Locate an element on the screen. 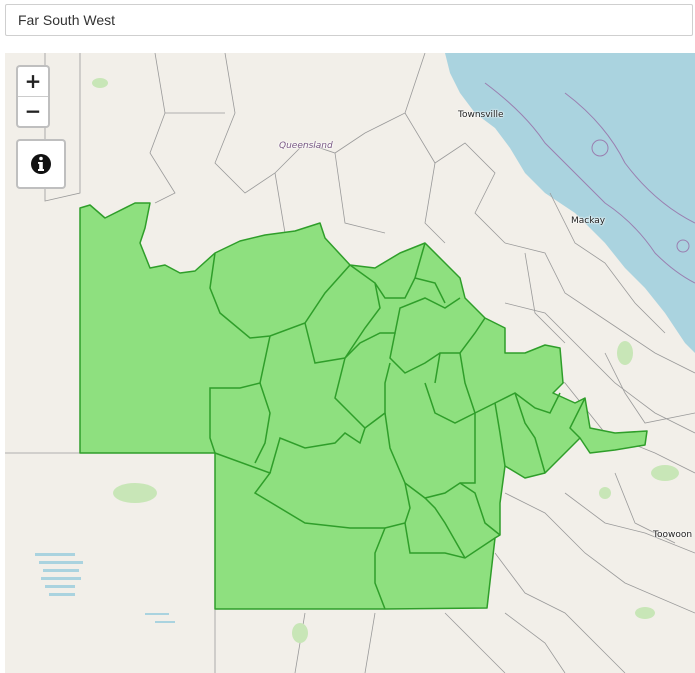 The width and height of the screenshot is (695, 673). search-field is located at coordinates (349, 20).